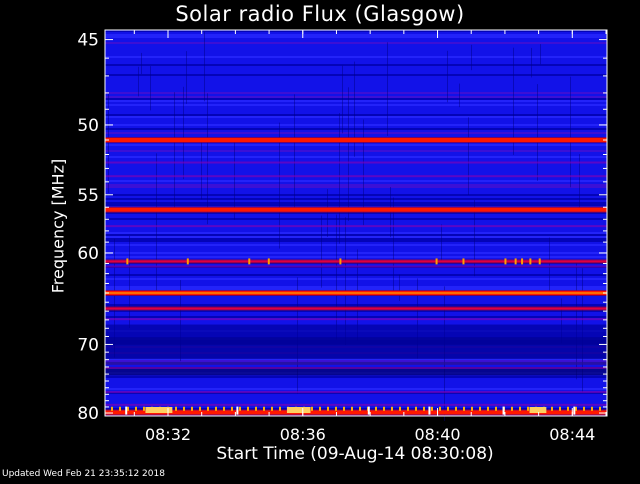 The height and width of the screenshot is (484, 640). What do you see at coordinates (572, 434) in the screenshot?
I see `x-tick-label: 08:44` at bounding box center [572, 434].